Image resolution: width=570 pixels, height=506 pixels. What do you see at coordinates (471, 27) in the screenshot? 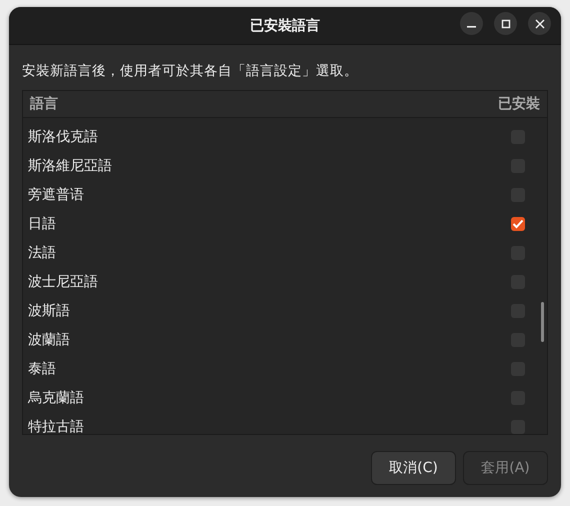
I see `minimize-icon` at bounding box center [471, 27].